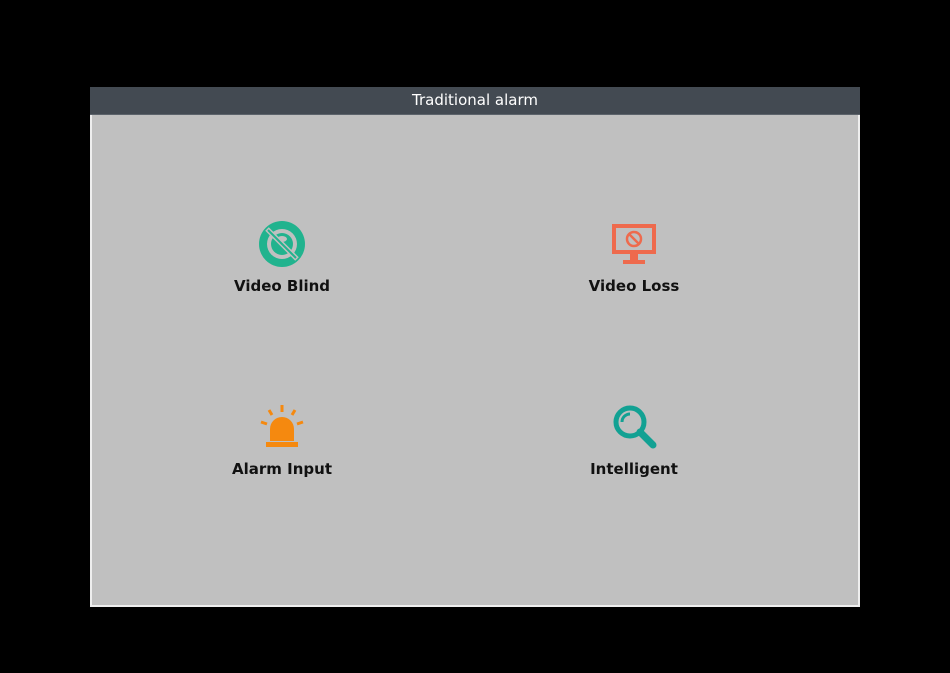 This screenshot has width=950, height=673. I want to click on video-loss-icon, so click(634, 244).